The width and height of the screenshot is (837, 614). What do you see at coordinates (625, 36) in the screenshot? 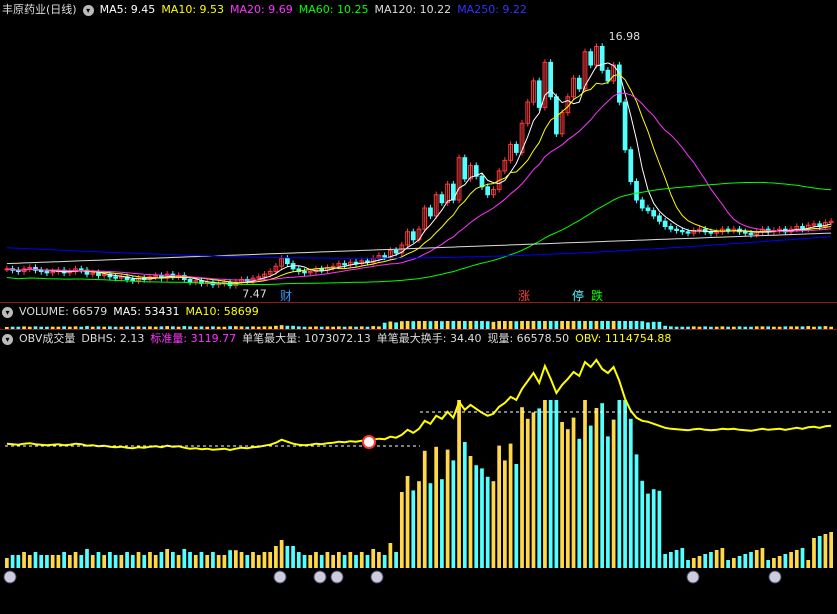
I see `price-high-label: 16.98` at bounding box center [625, 36].